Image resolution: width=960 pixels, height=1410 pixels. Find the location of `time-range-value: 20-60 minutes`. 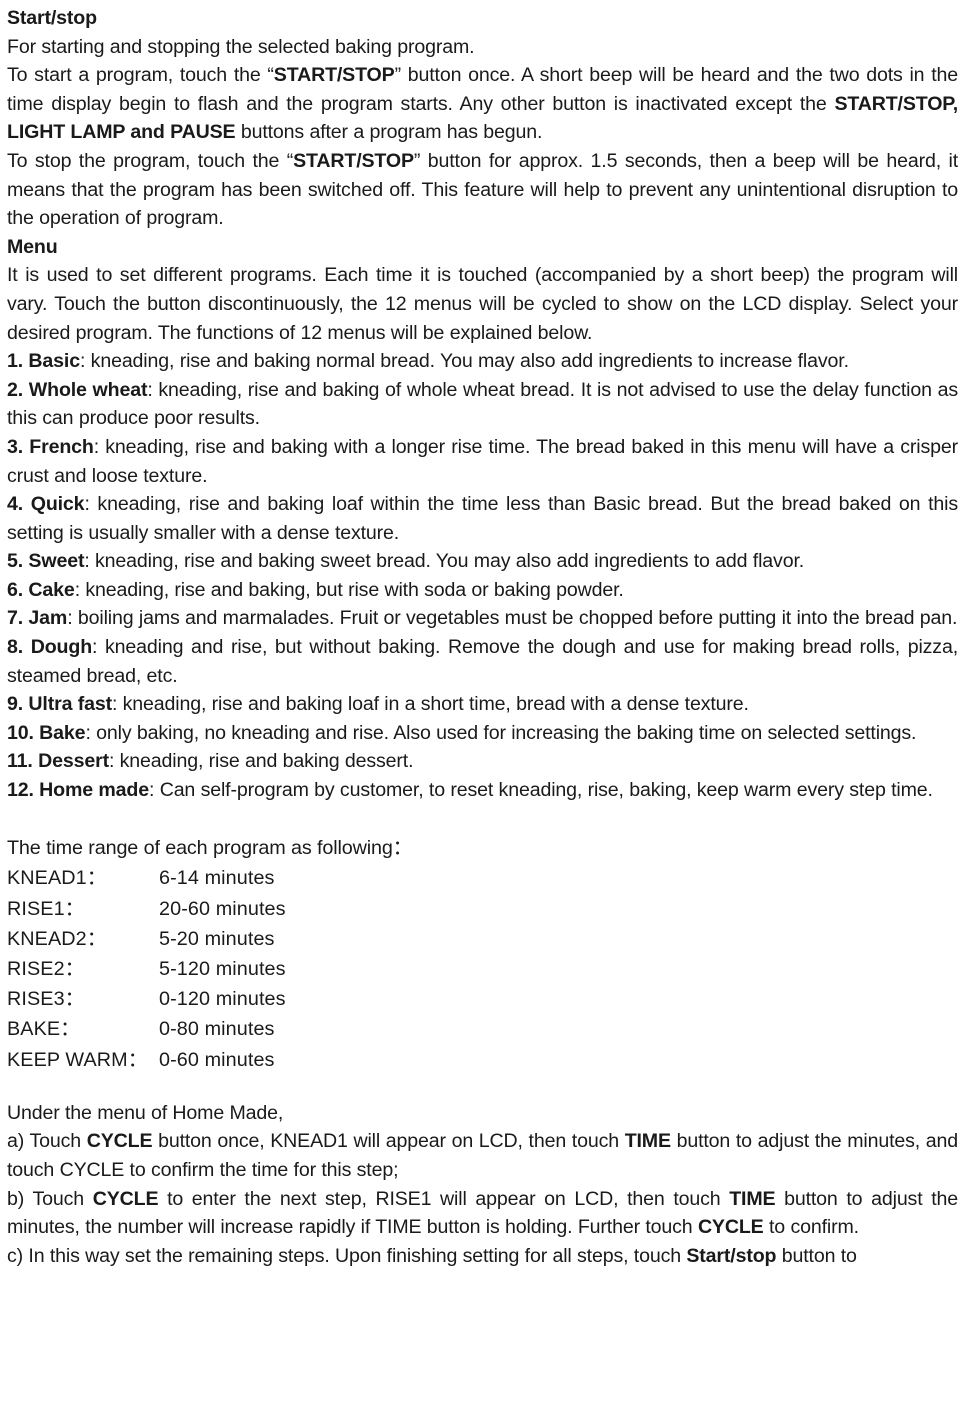

time-range-value: 20-60 minutes is located at coordinates (222, 908).